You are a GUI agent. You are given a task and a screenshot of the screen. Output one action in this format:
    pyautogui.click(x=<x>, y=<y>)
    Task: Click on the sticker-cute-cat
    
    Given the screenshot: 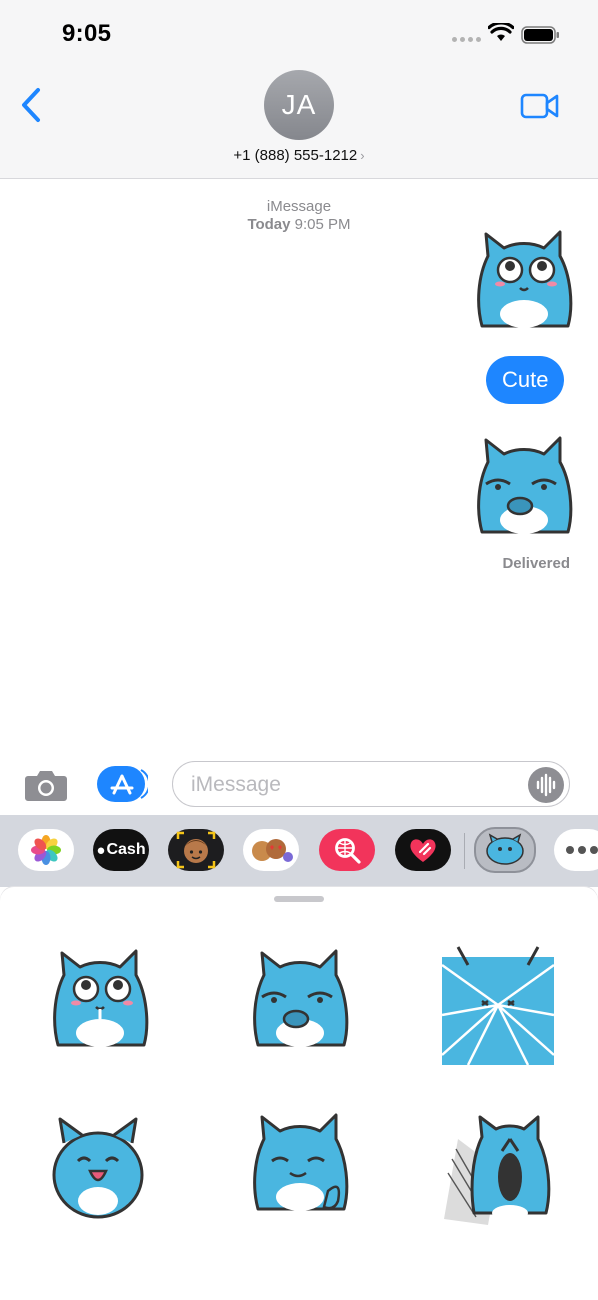 What is the action you would take?
    pyautogui.click(x=98, y=1005)
    